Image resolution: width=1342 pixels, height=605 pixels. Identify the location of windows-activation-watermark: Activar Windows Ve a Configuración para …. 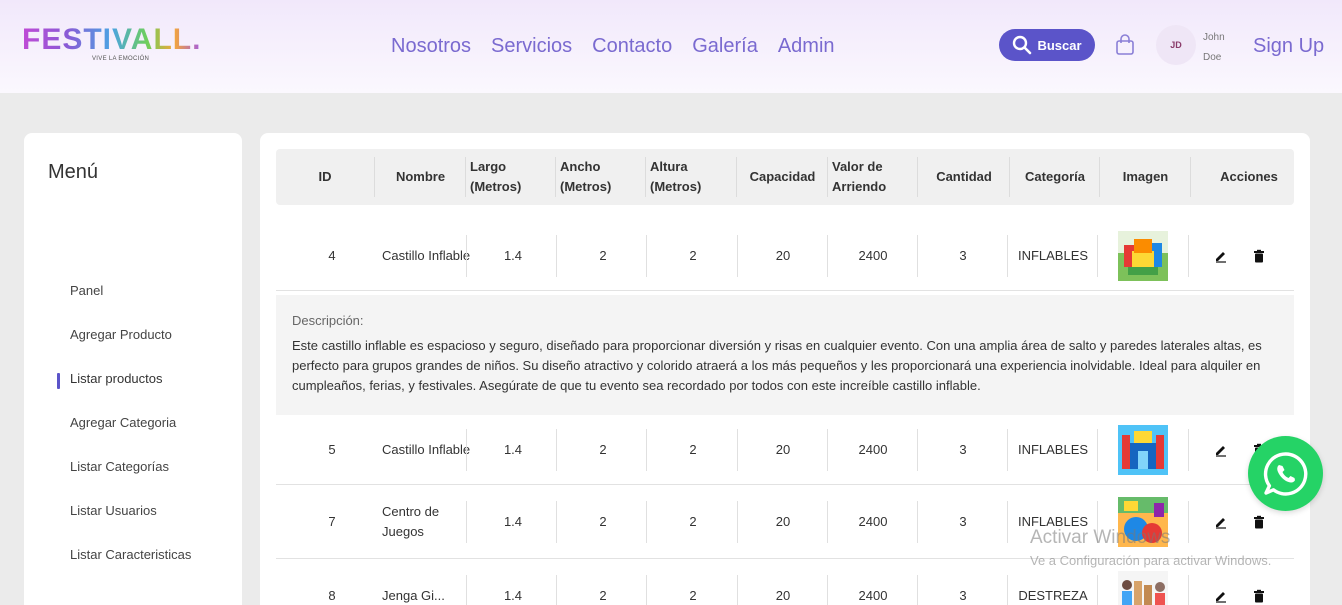
(1150, 549).